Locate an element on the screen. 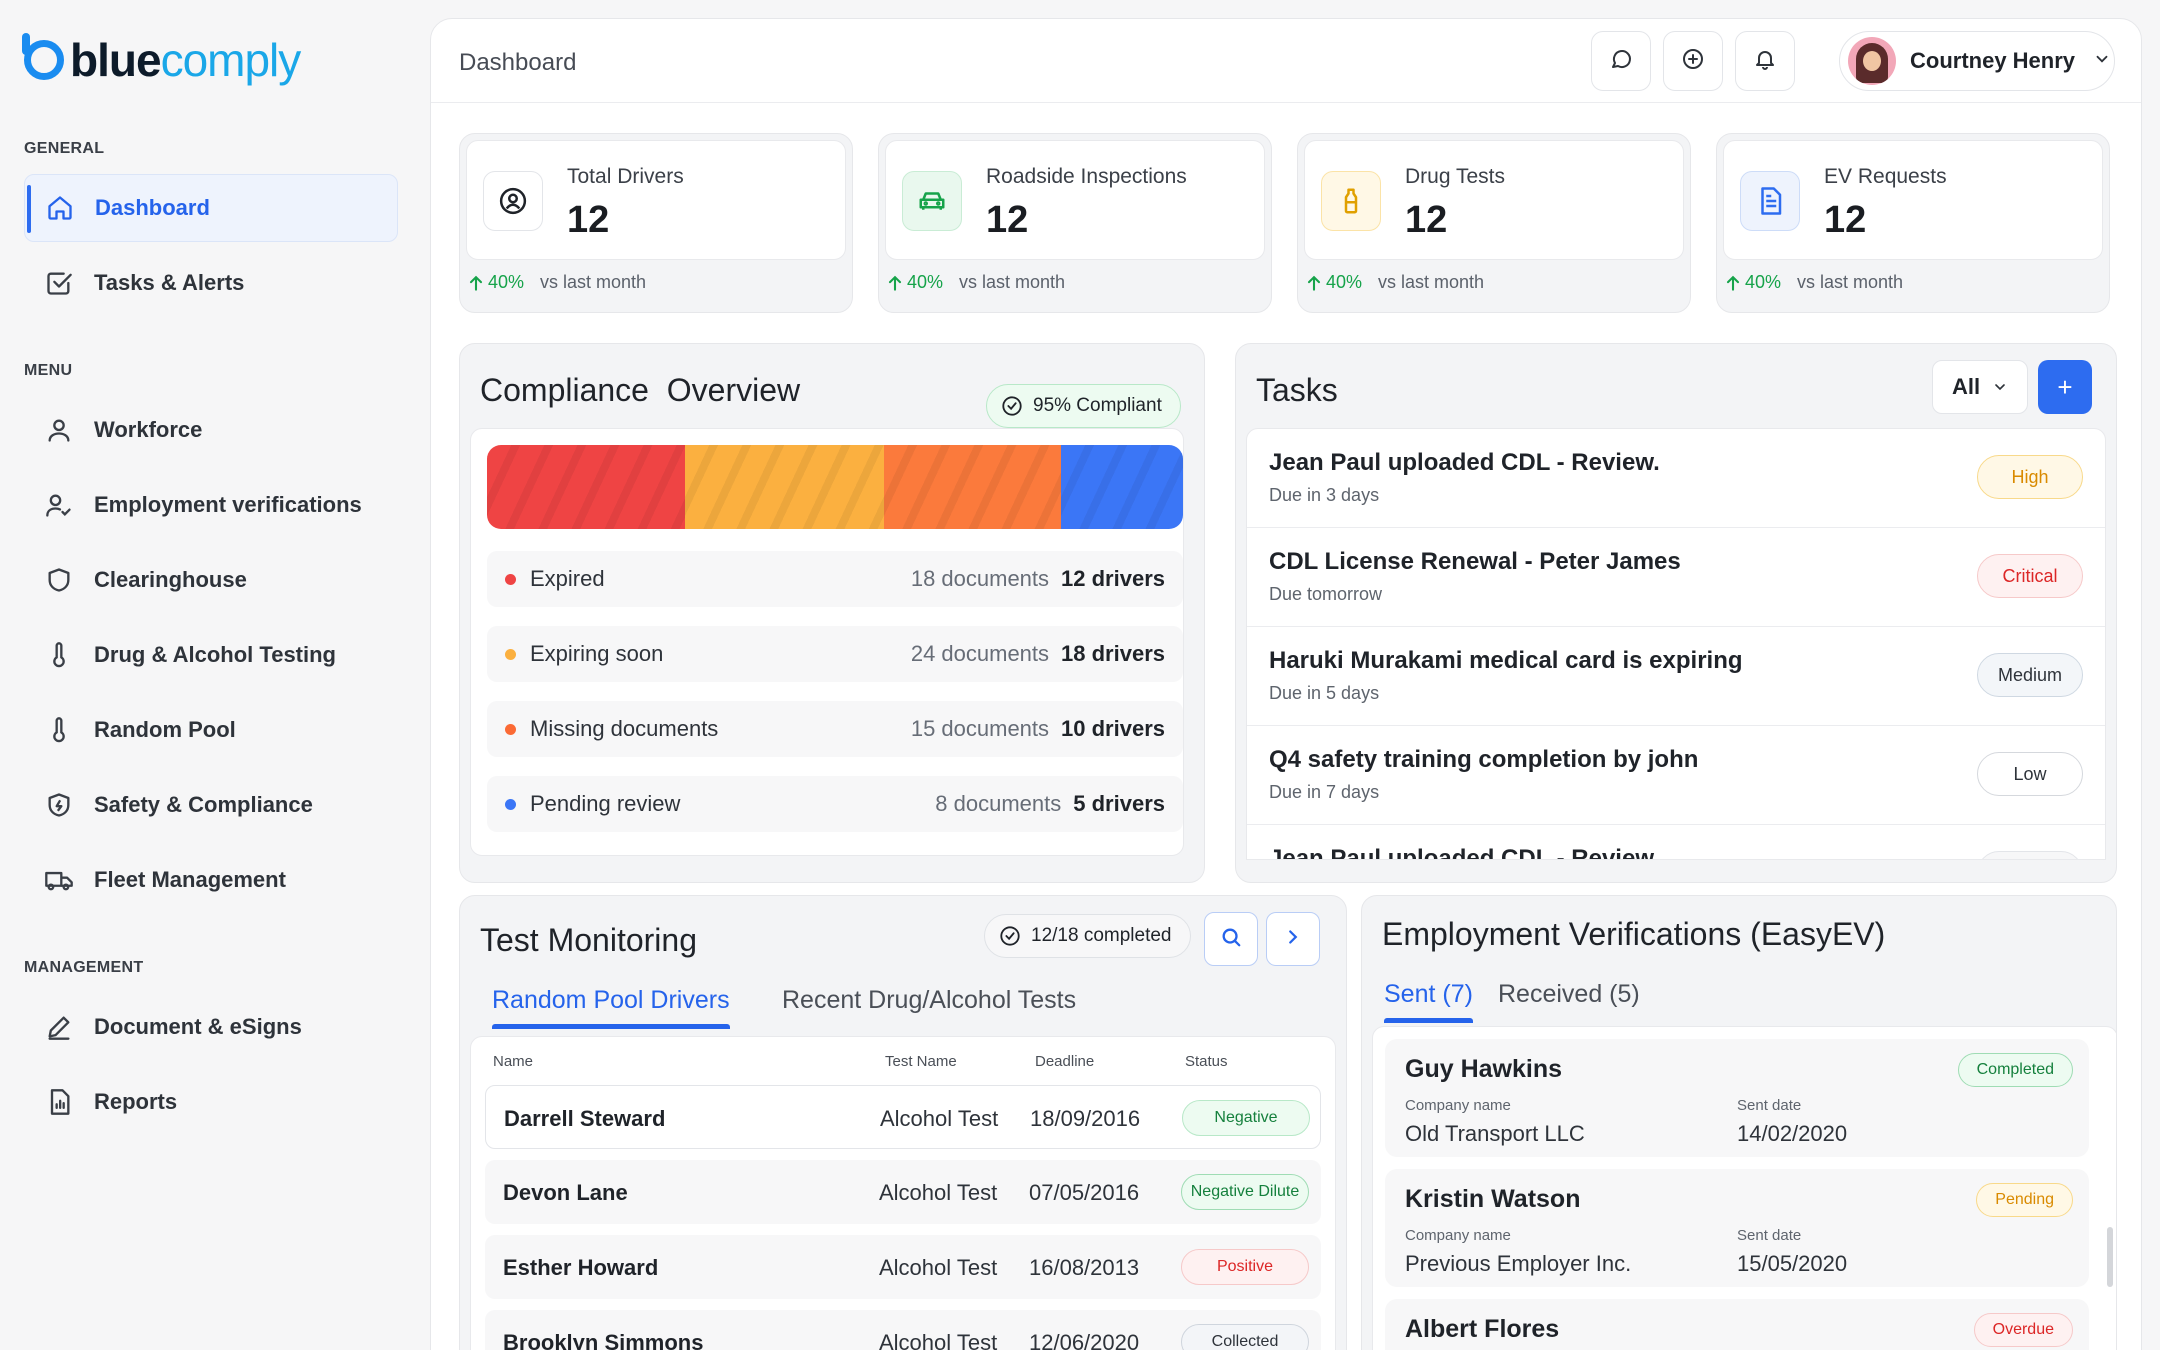  sidebar-item-employment-verifications: Employment verifications is located at coordinates (211, 505).